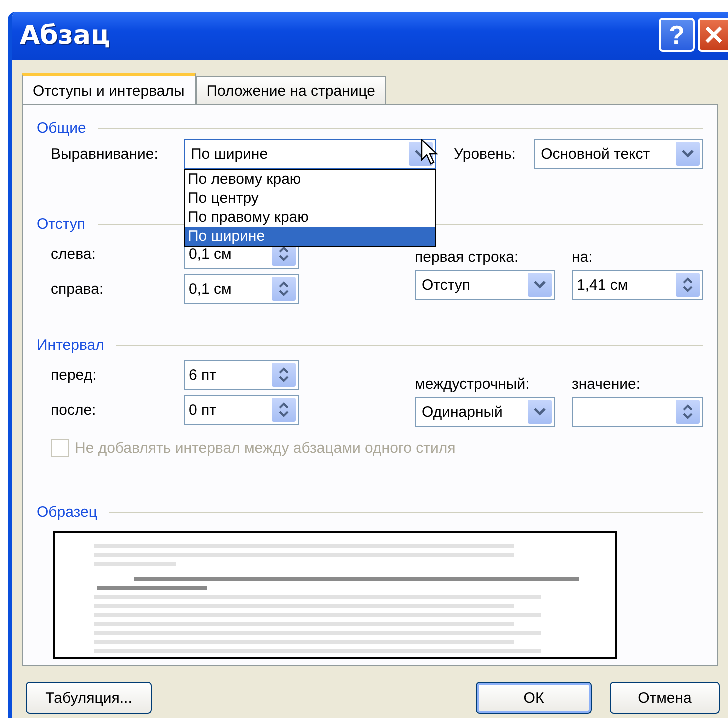  Describe the element at coordinates (61, 224) in the screenshot. I see `section-heading: Отступ` at that location.